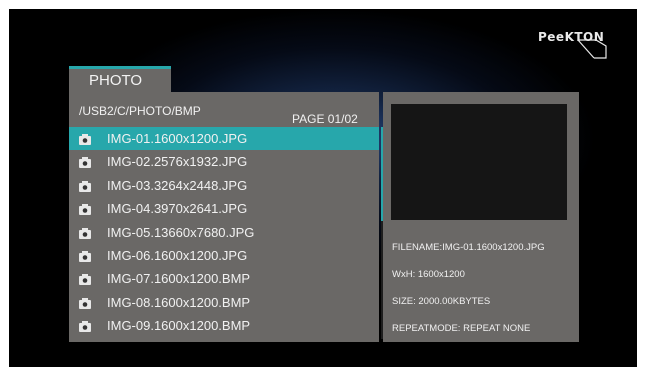 The width and height of the screenshot is (646, 377). I want to click on info-repeat-mode: REPEATMODE: REPEAT NONE, so click(461, 328).